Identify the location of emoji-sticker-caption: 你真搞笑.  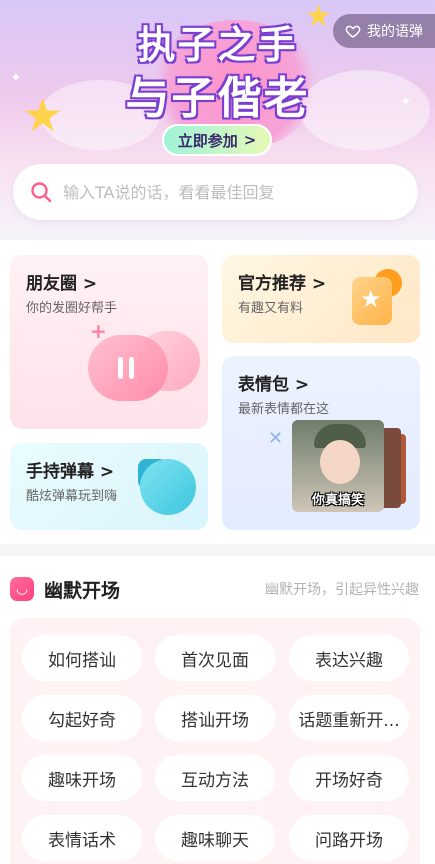
(337, 500).